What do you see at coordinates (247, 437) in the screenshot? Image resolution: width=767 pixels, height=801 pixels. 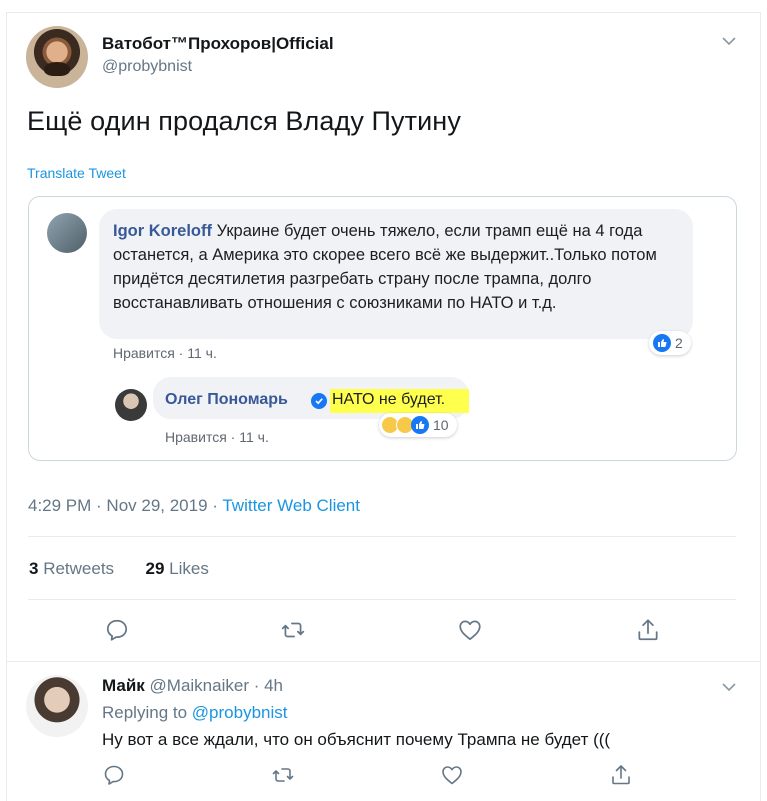 I see `reply-time: · 11 ч.` at bounding box center [247, 437].